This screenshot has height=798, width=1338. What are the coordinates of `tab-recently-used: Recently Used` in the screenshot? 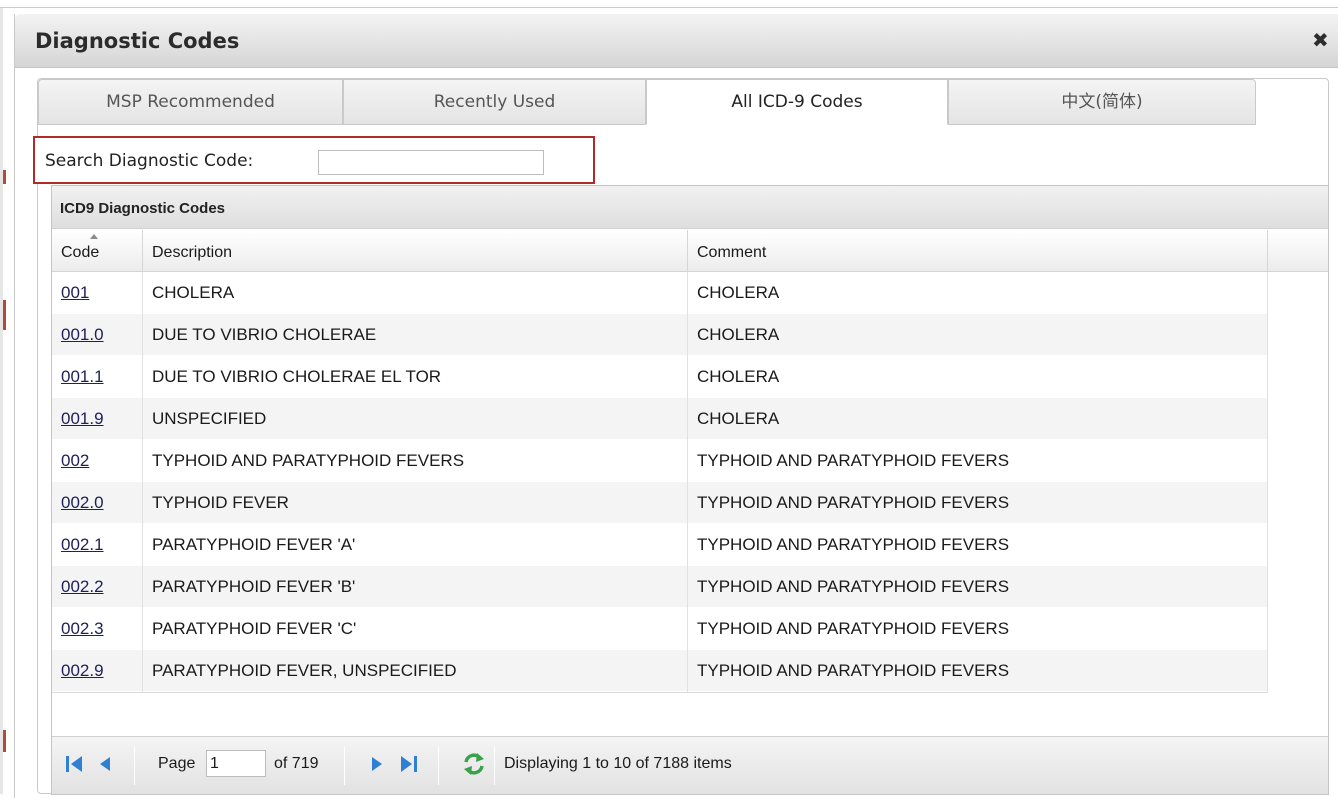 It's located at (494, 102).